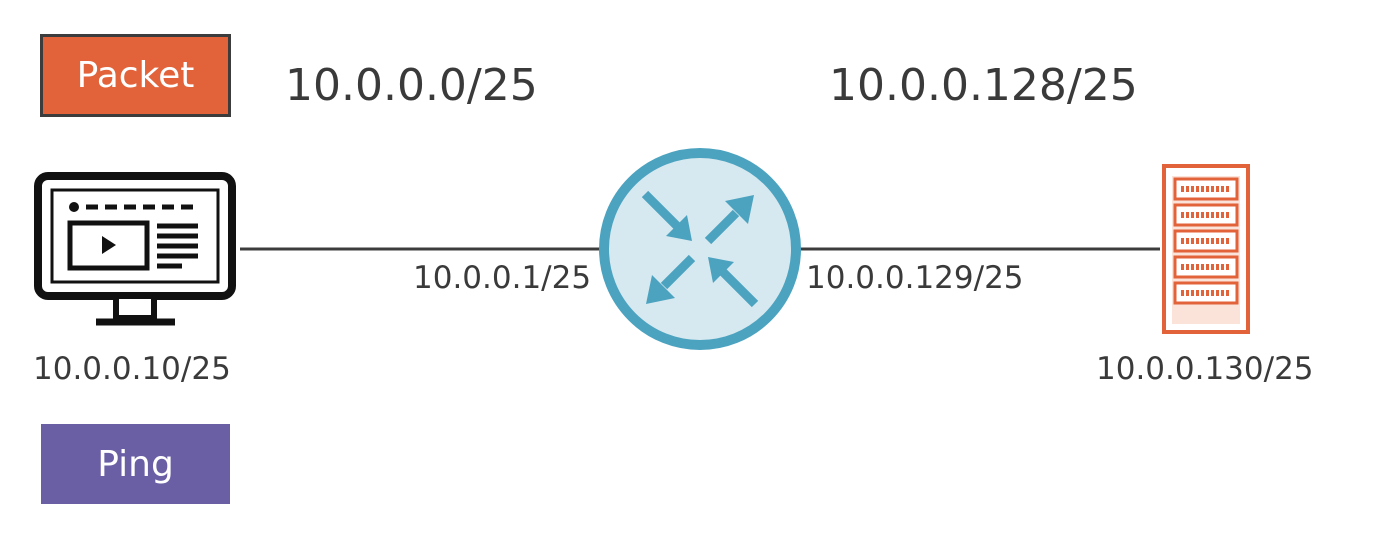 The height and width of the screenshot is (548, 1380). Describe the element at coordinates (1205, 369) in the screenshot. I see `server-ip-label: 10.0.0.130/25` at that location.